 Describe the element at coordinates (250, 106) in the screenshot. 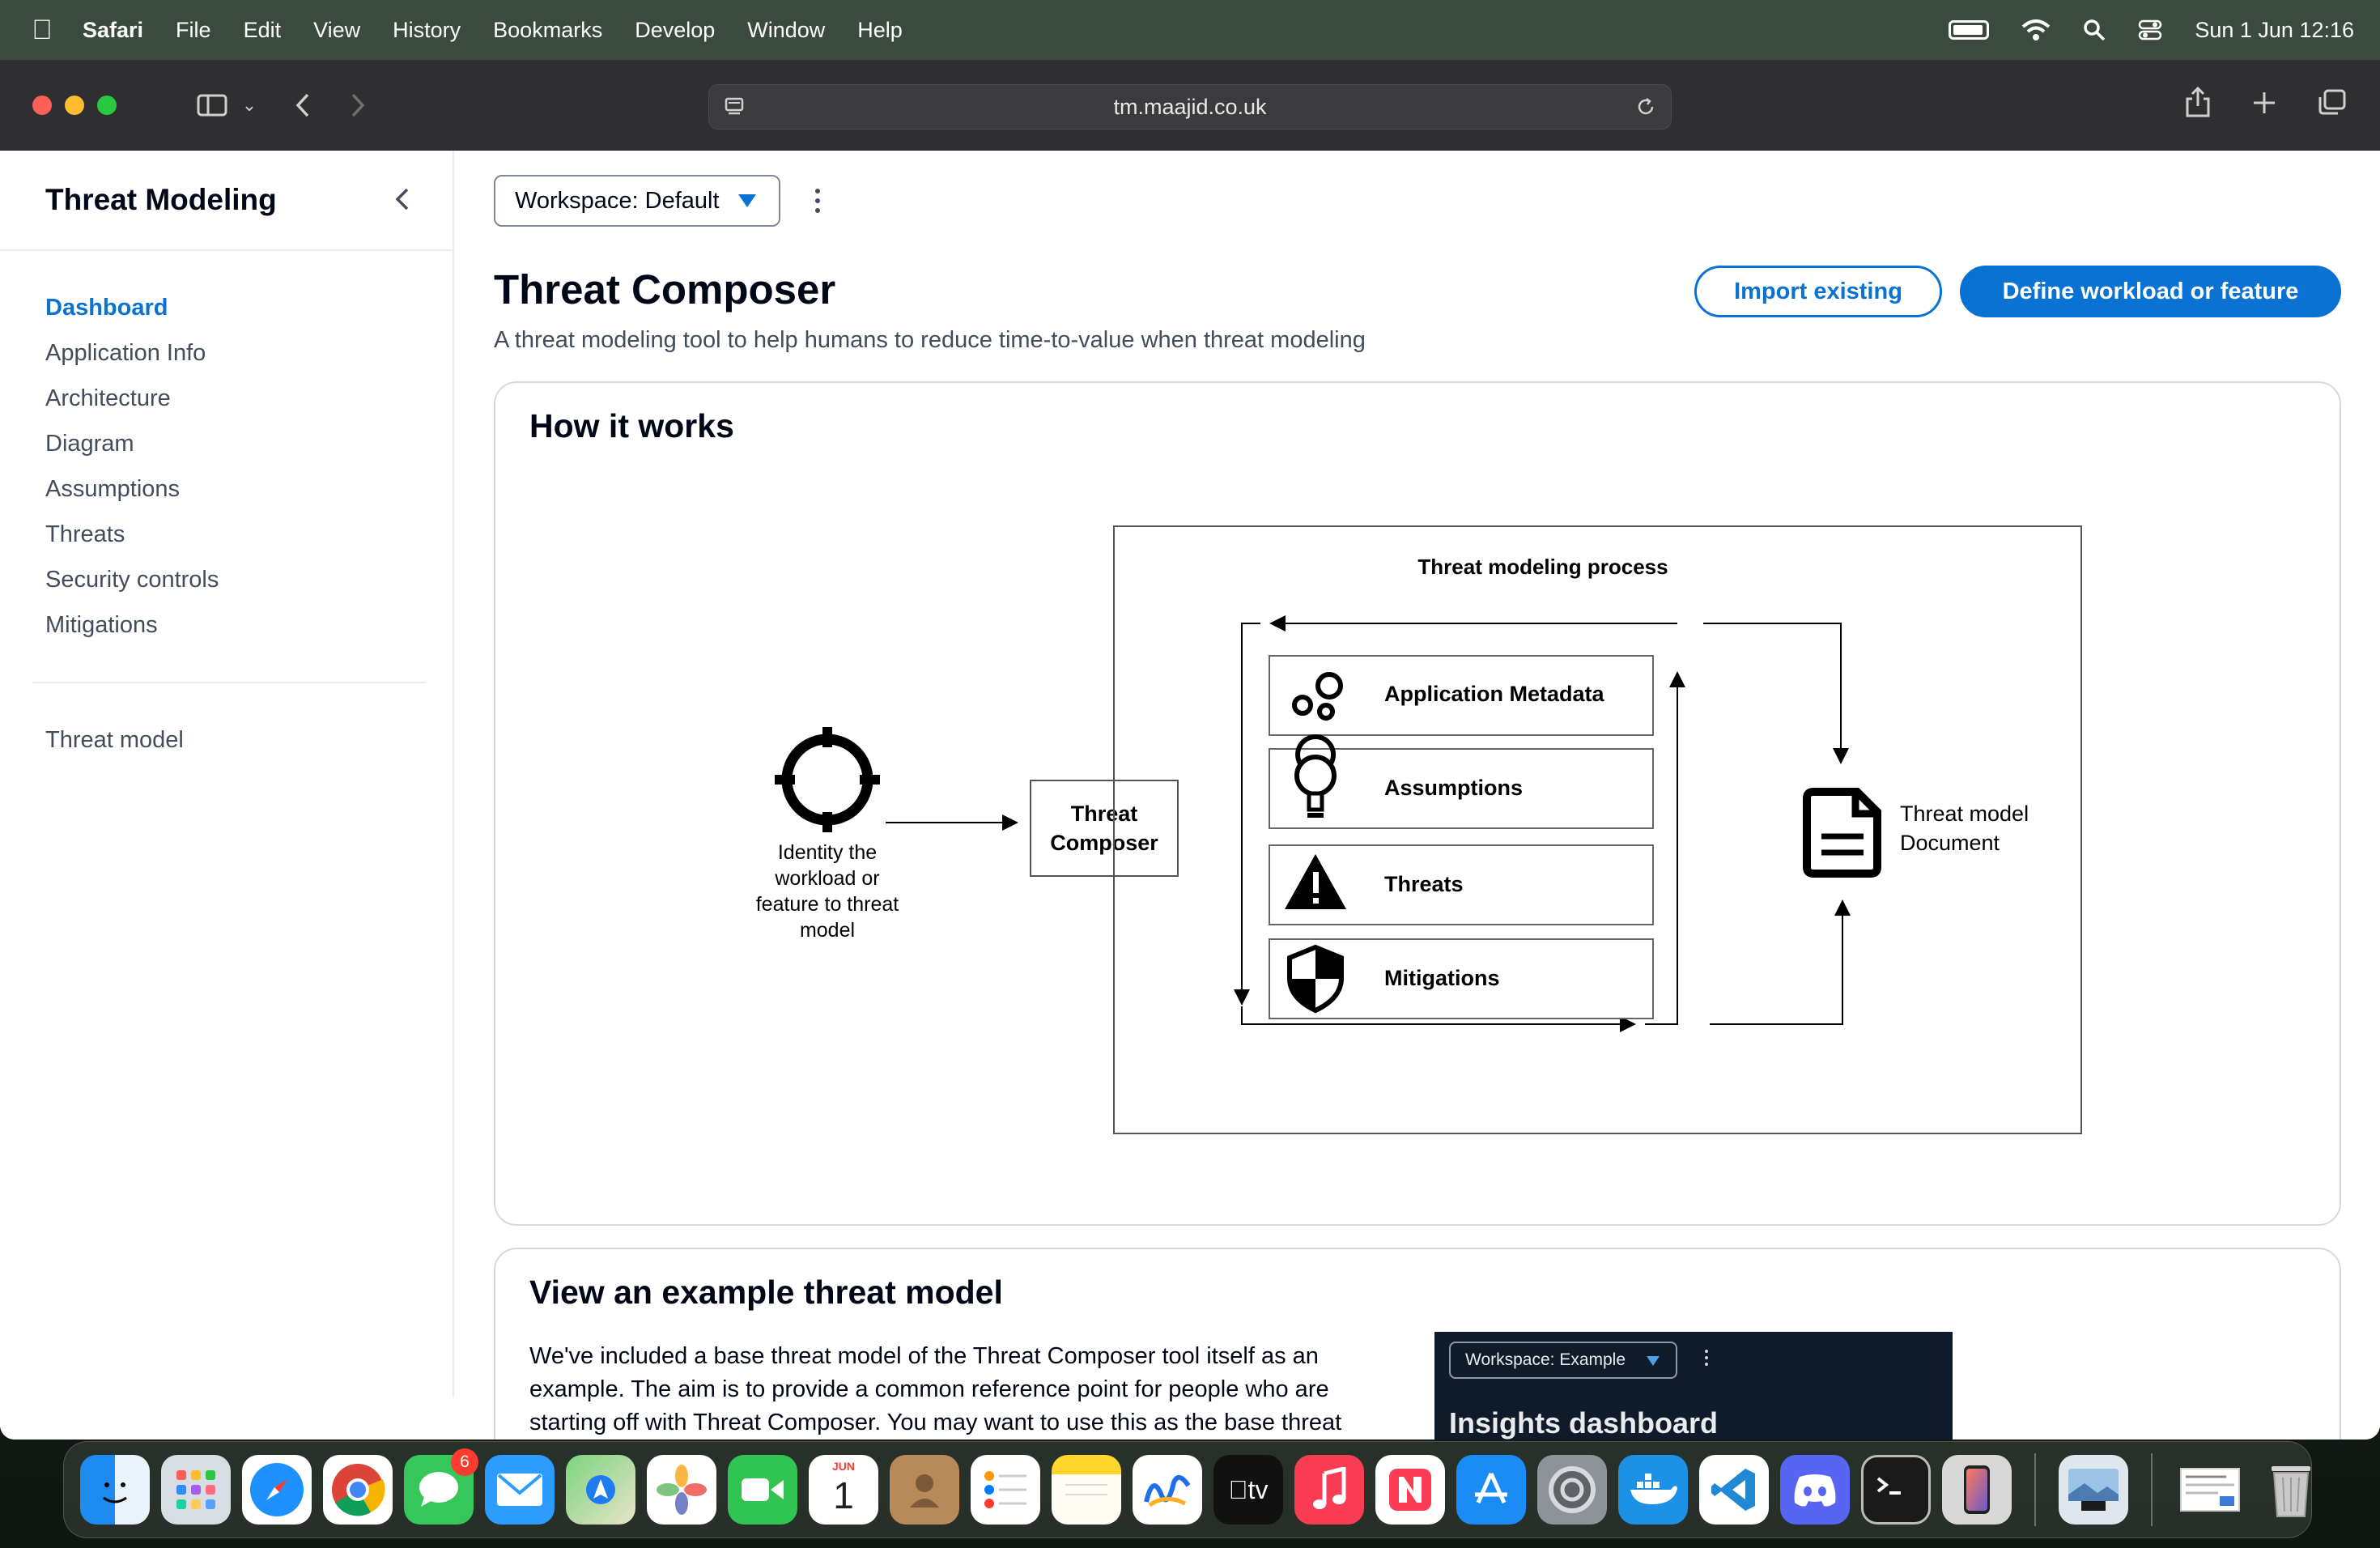

I see `tab-group-chevron-down-icon: ⌄` at that location.